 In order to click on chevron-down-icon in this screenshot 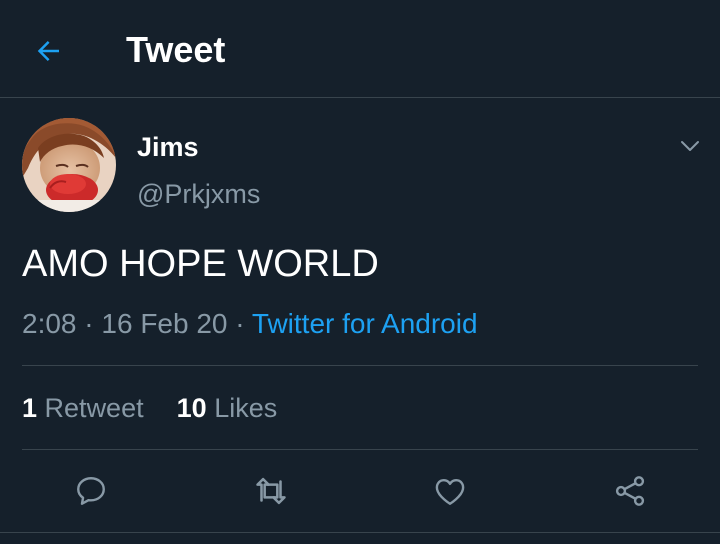, I will do `click(690, 146)`.